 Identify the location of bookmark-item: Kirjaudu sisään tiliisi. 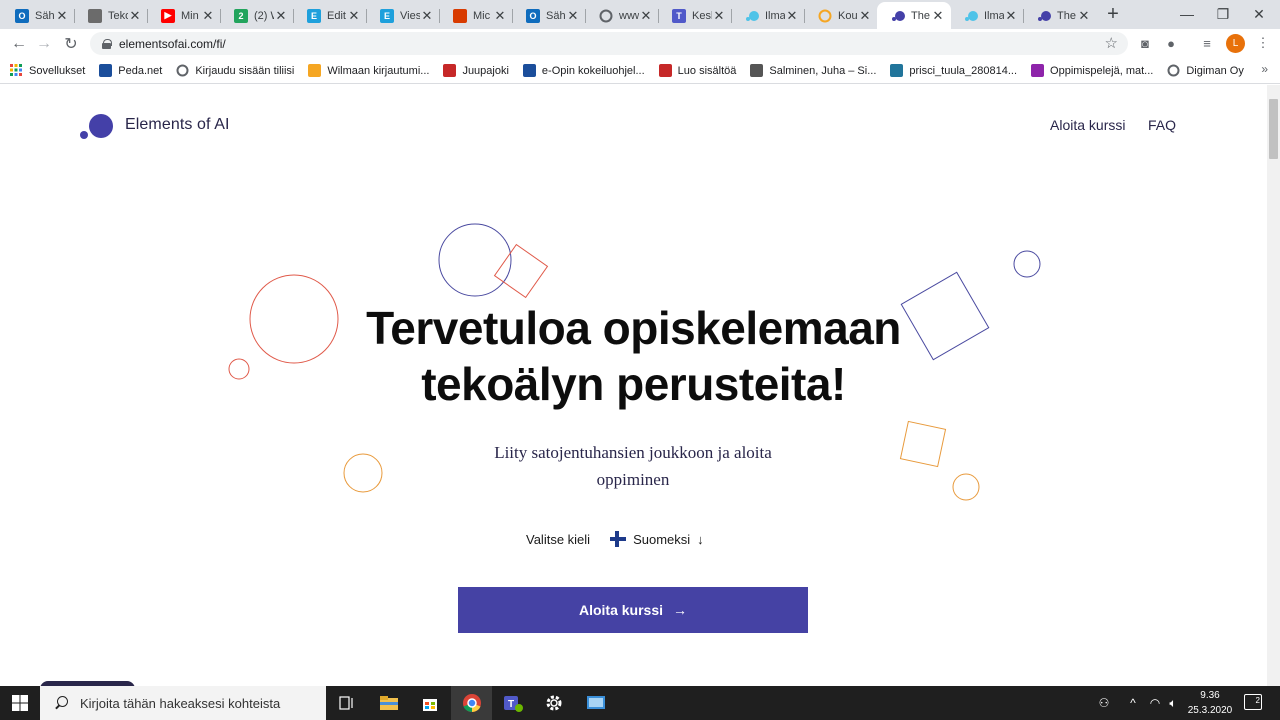
(235, 70).